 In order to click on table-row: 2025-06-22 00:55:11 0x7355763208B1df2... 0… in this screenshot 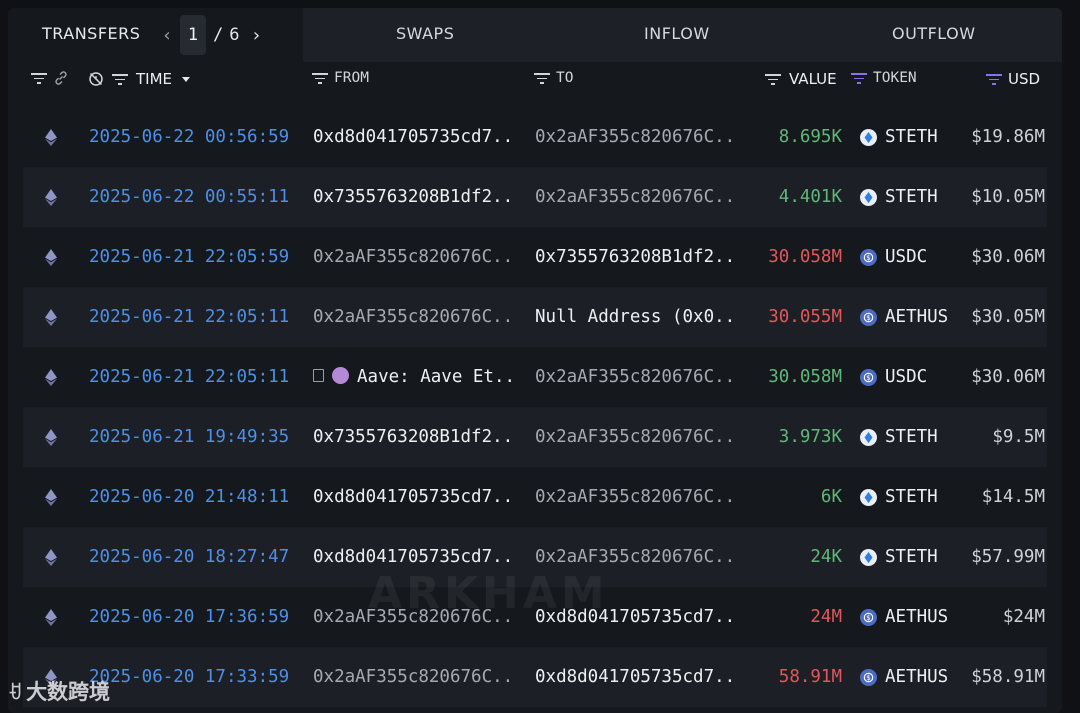, I will do `click(535, 197)`.